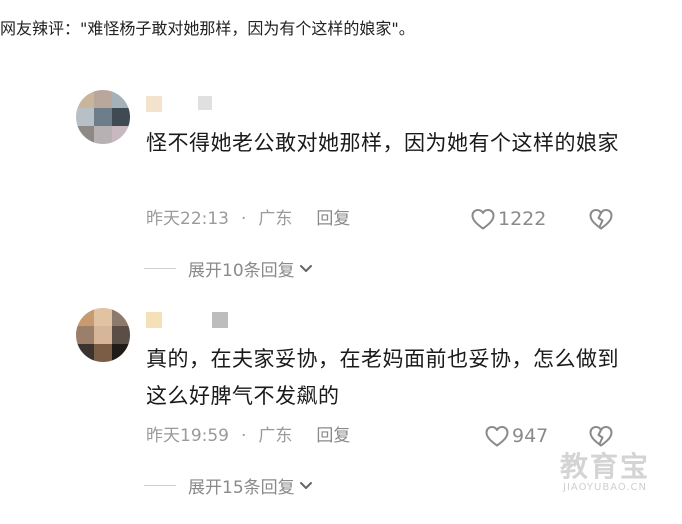 Image resolution: width=682 pixels, height=524 pixels. I want to click on watermark-logo: 教育宝 JIAOYUBAO.CN, so click(605, 473).